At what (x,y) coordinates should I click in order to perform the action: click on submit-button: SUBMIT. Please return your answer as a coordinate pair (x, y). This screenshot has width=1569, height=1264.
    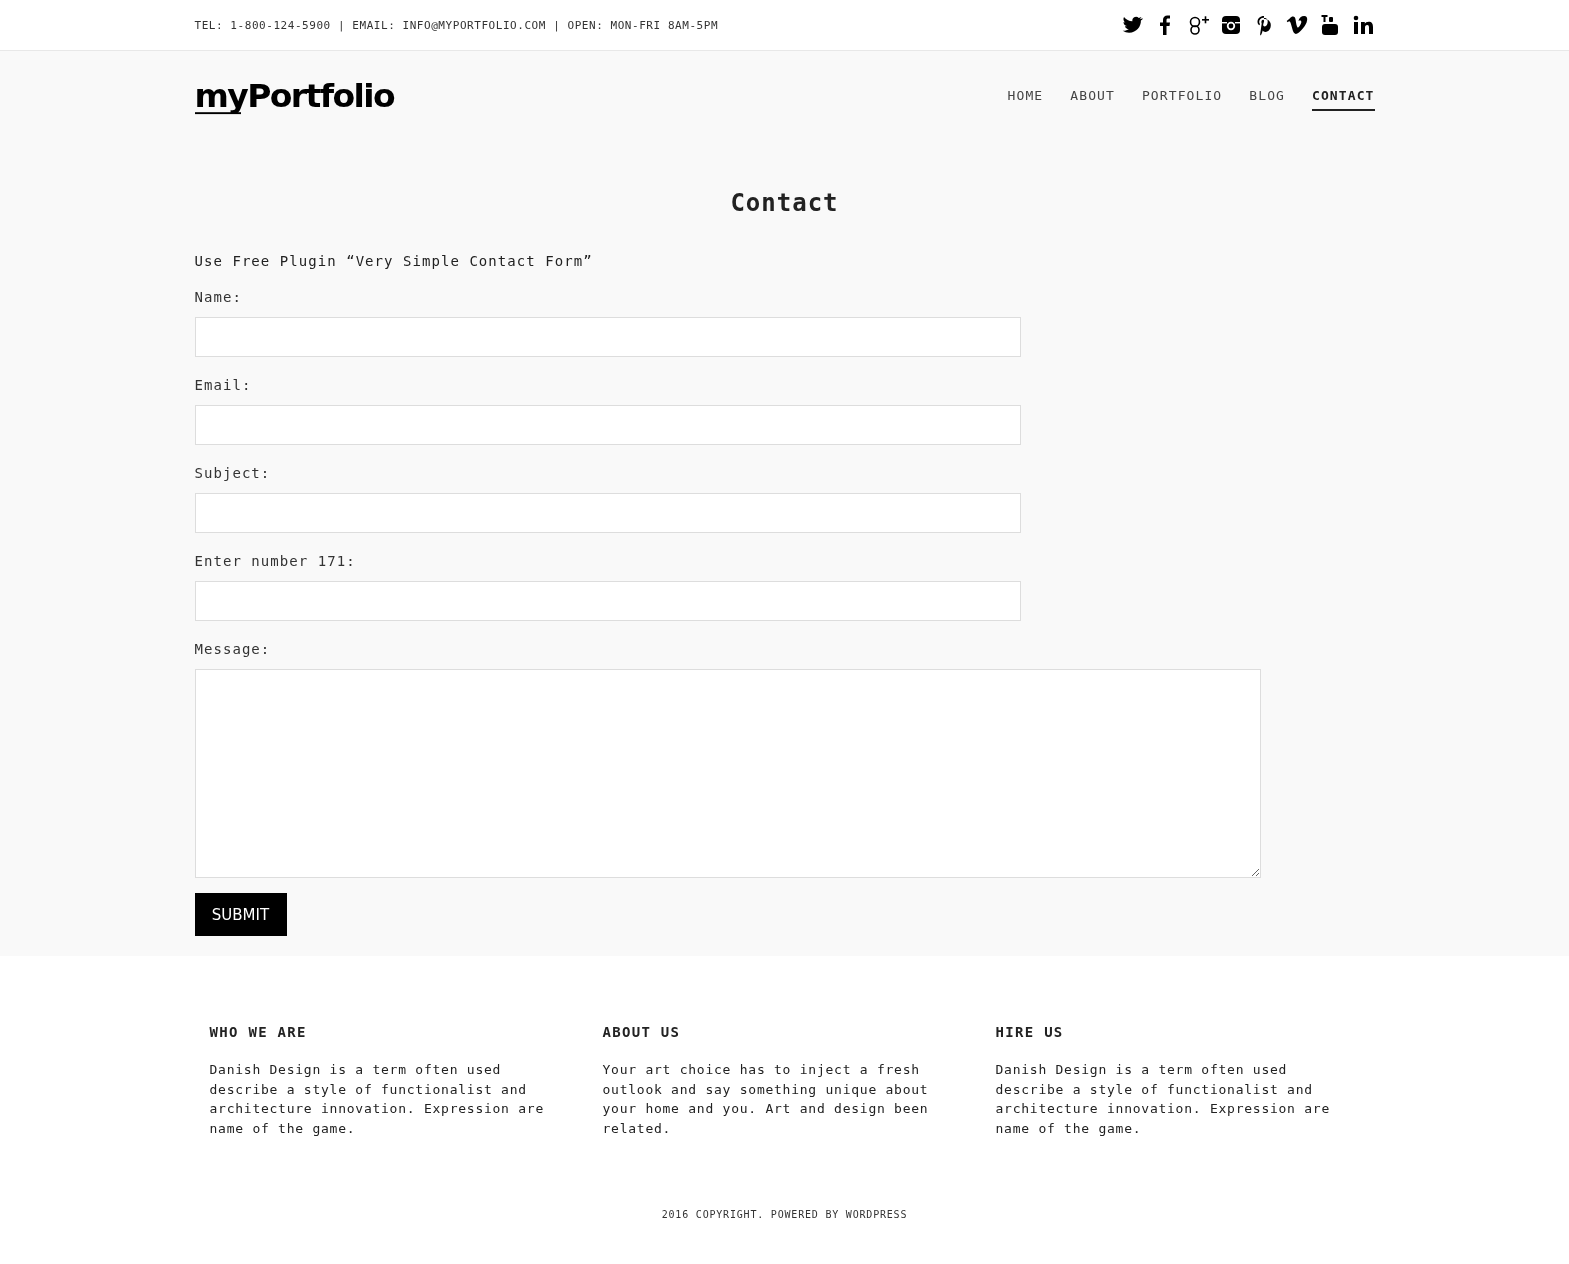
    Looking at the image, I should click on (240, 914).